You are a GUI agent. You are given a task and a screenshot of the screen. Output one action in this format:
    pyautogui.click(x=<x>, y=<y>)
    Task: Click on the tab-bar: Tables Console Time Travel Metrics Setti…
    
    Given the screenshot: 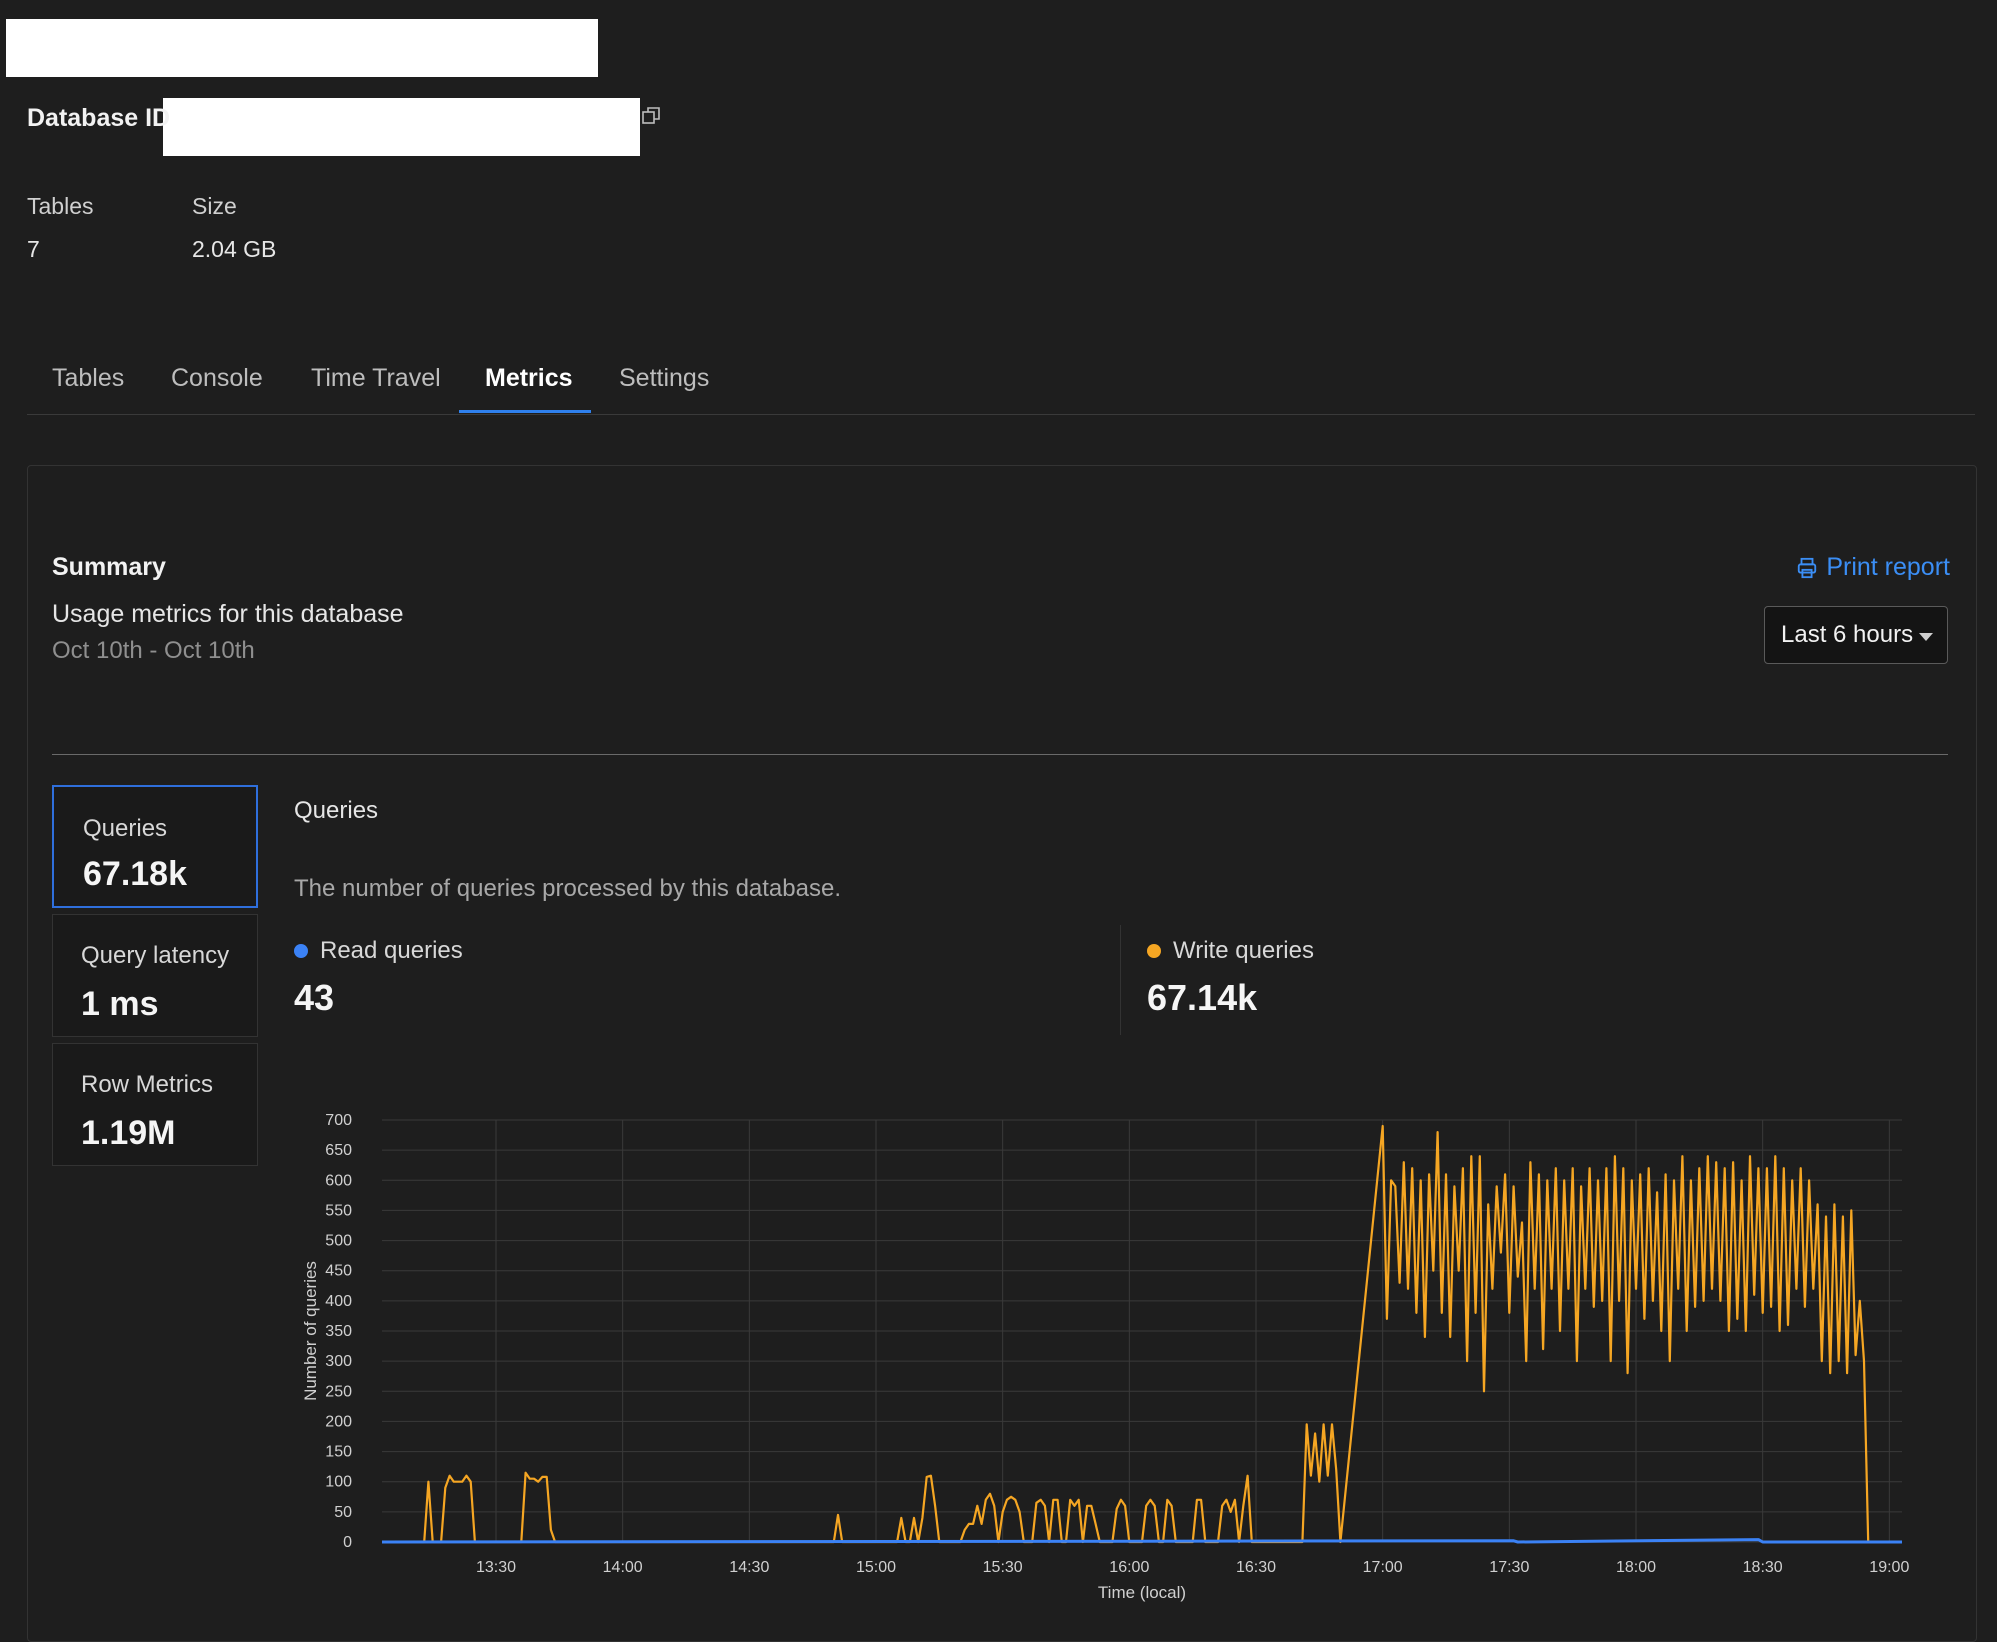 What is the action you would take?
    pyautogui.click(x=1001, y=383)
    